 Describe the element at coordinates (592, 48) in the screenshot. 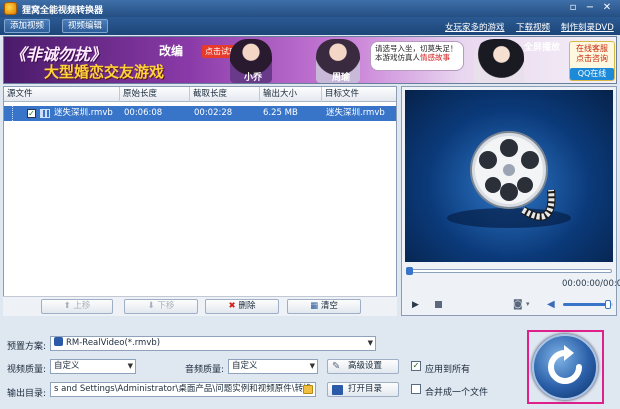

I see `service-line-1: 在线客服` at that location.